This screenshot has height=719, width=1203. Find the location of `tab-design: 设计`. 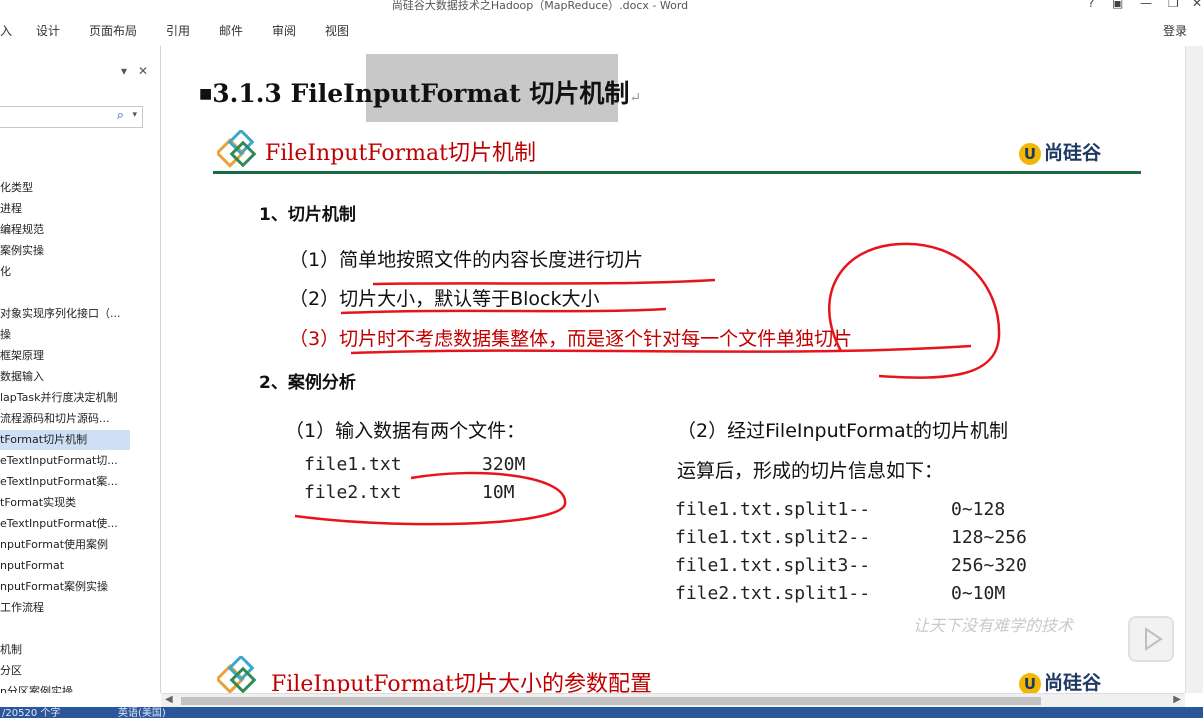

tab-design: 设计 is located at coordinates (48, 30).